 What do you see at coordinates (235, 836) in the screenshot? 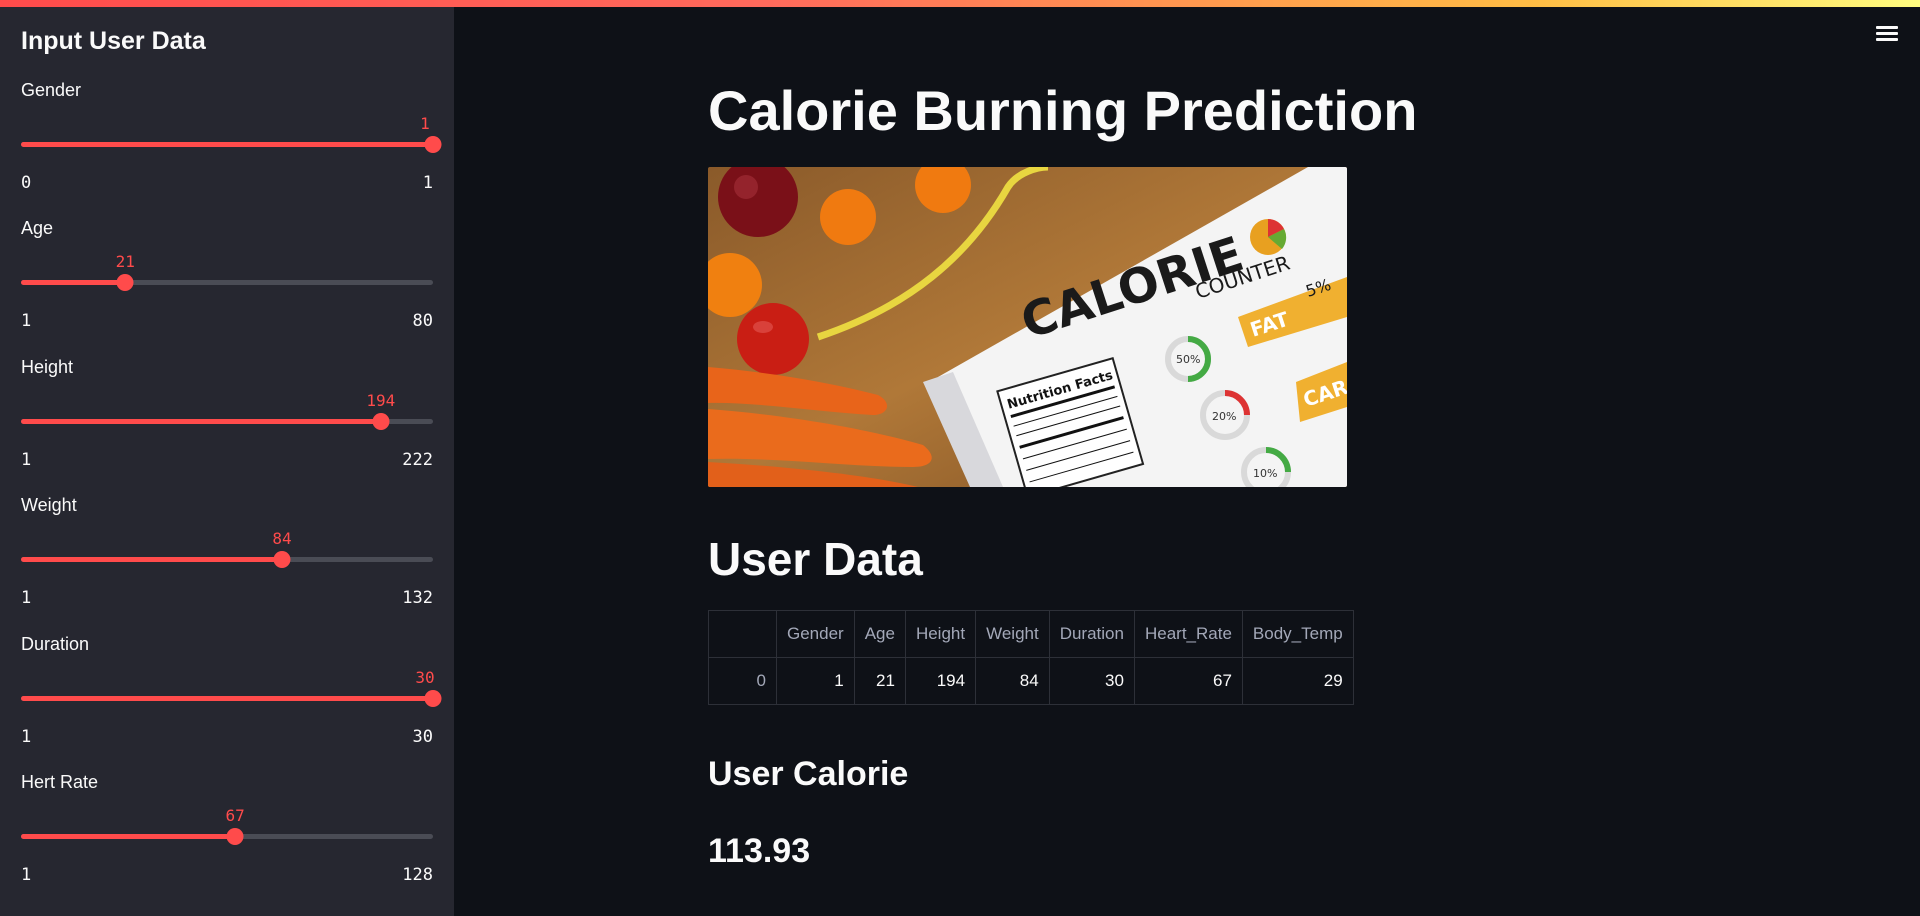
I see `heart-rate-slider-thumb` at bounding box center [235, 836].